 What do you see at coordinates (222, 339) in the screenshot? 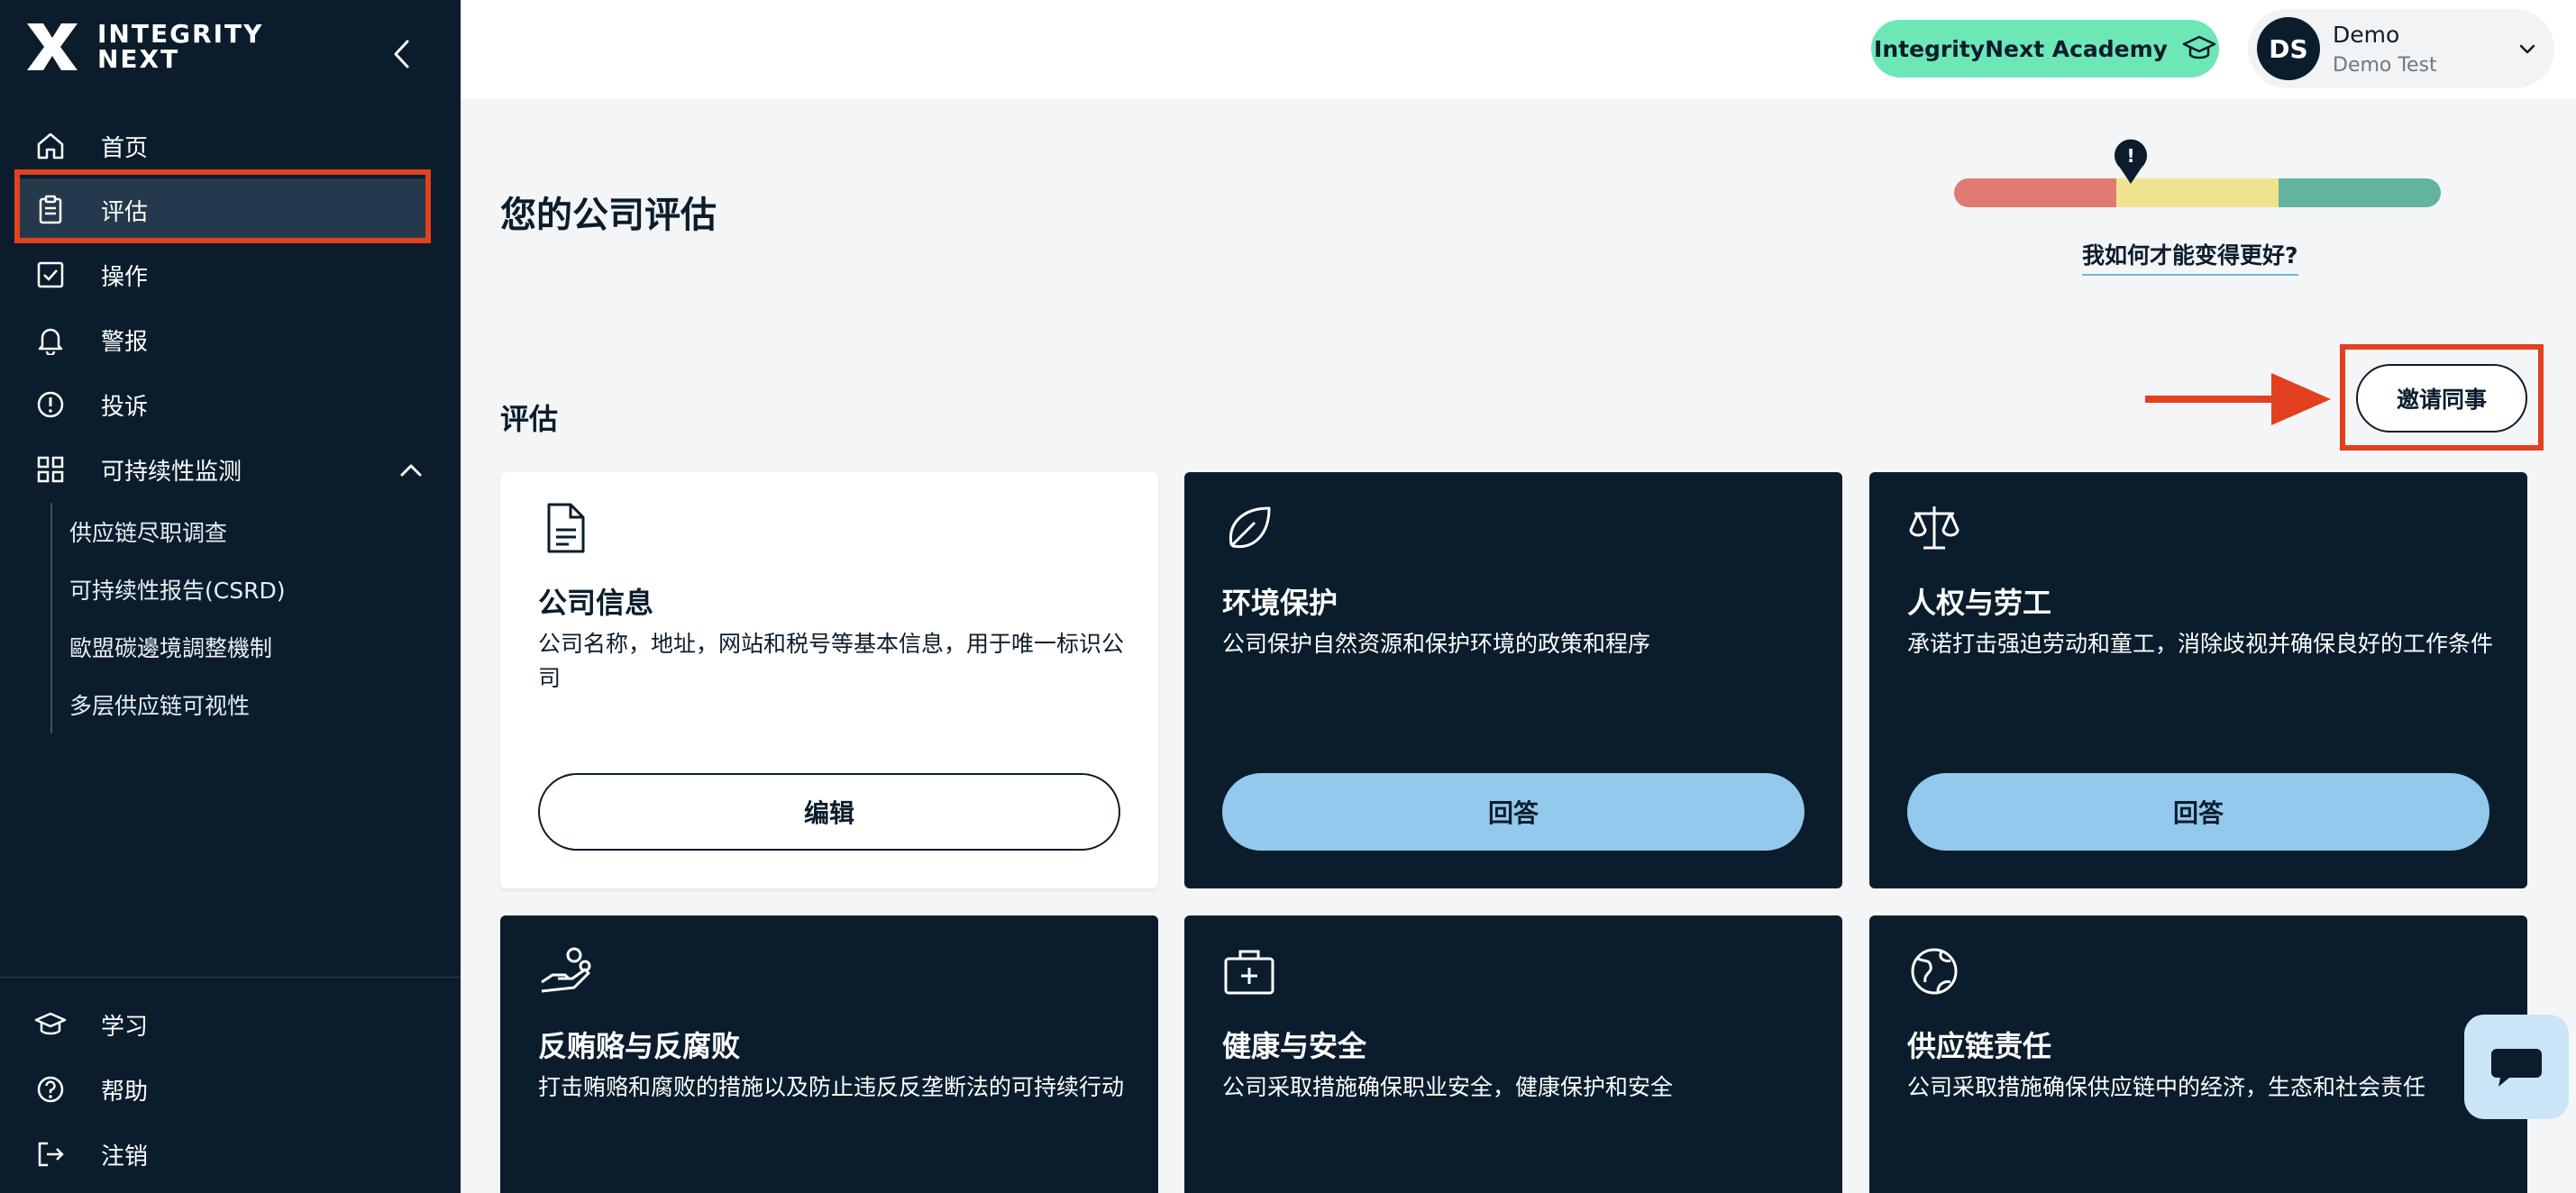
I see `sidebar-item-alerts: 警报` at bounding box center [222, 339].